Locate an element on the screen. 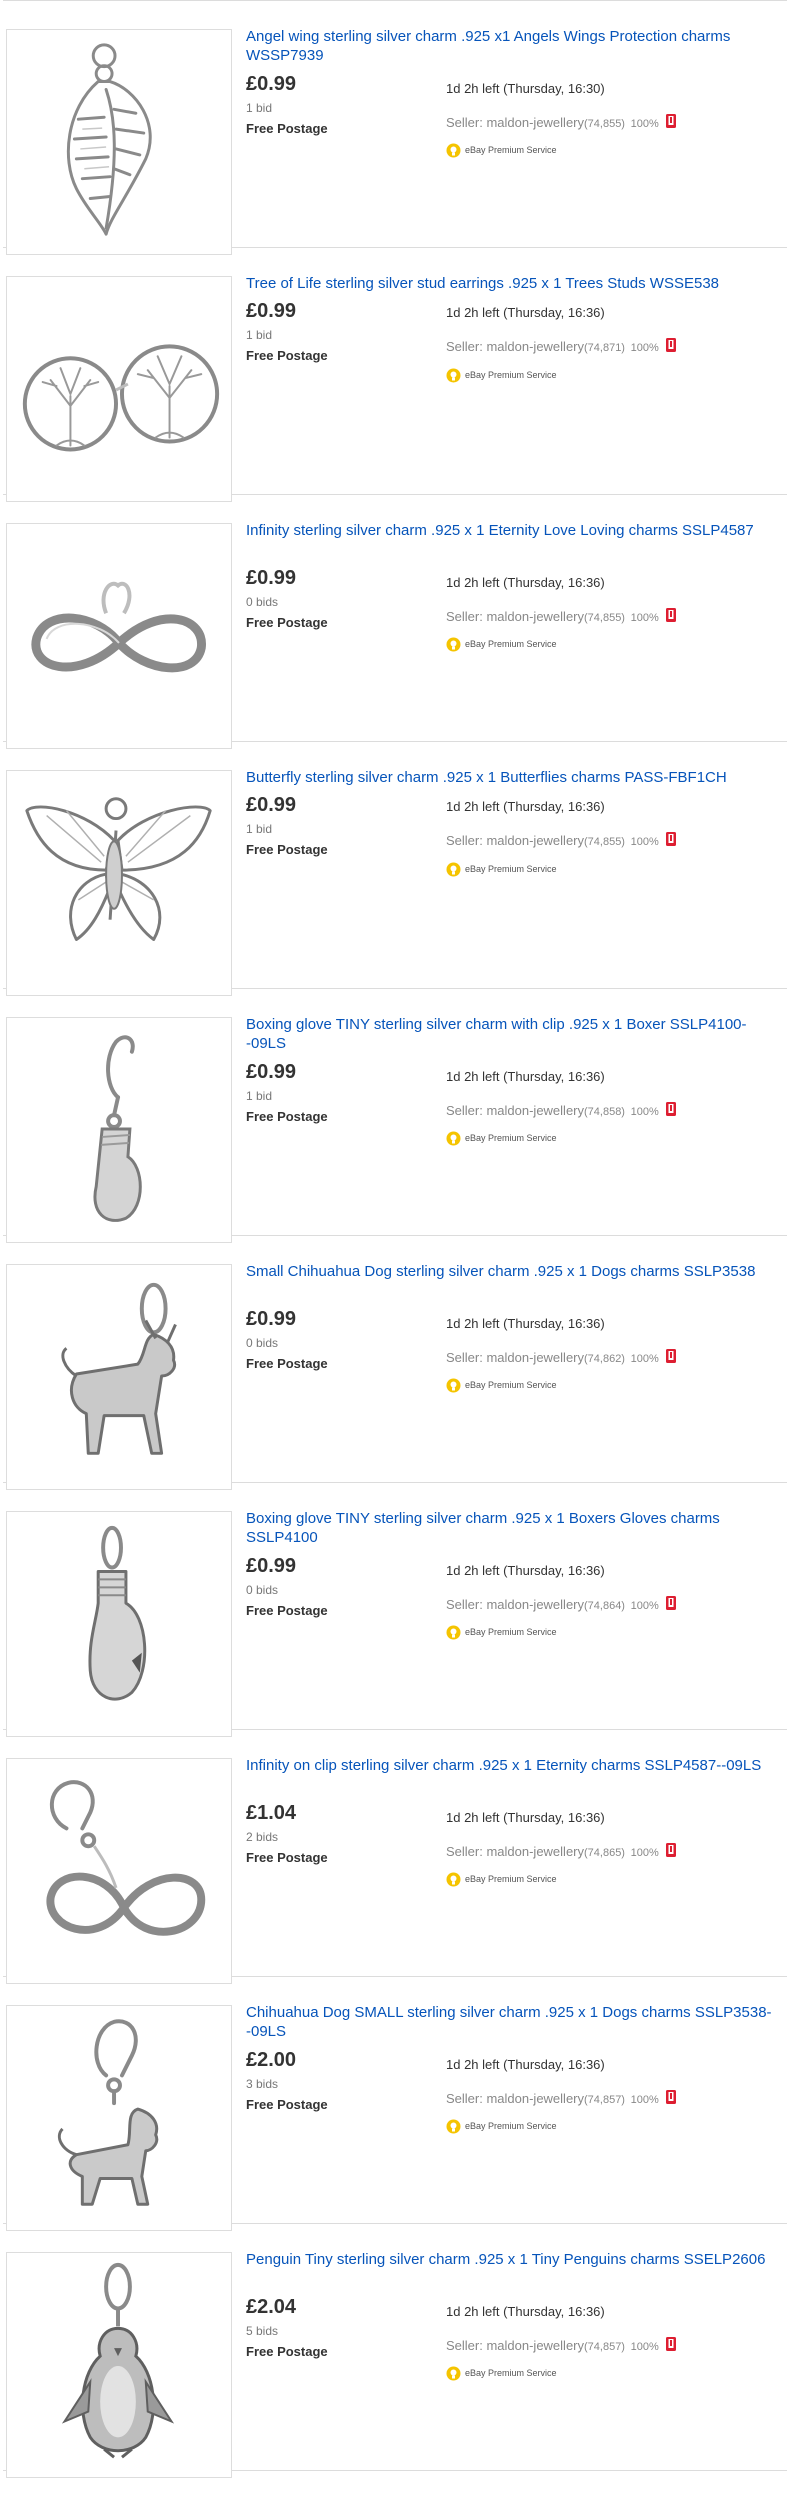 The height and width of the screenshot is (2511, 800). bid-count: 3 bids is located at coordinates (262, 2084).